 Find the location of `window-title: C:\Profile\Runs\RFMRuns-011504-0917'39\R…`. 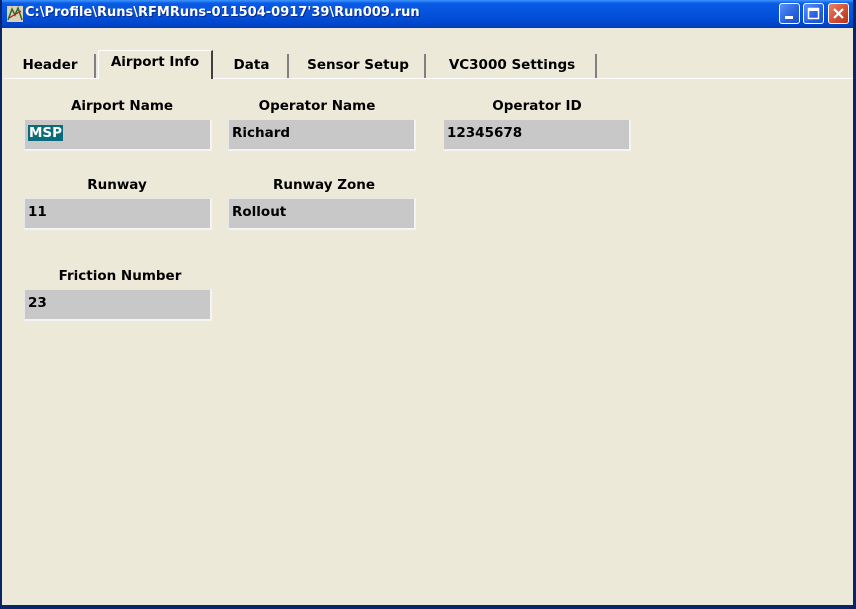

window-title: C:\Profile\Runs\RFMRuns-011504-0917'39\R… is located at coordinates (222, 12).